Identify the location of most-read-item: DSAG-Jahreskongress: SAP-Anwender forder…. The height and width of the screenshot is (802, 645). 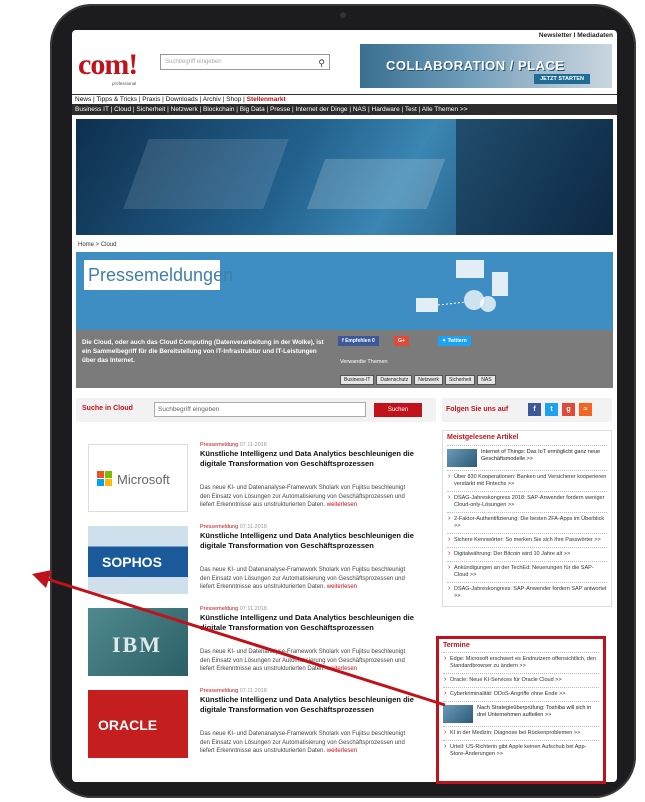
(527, 592).